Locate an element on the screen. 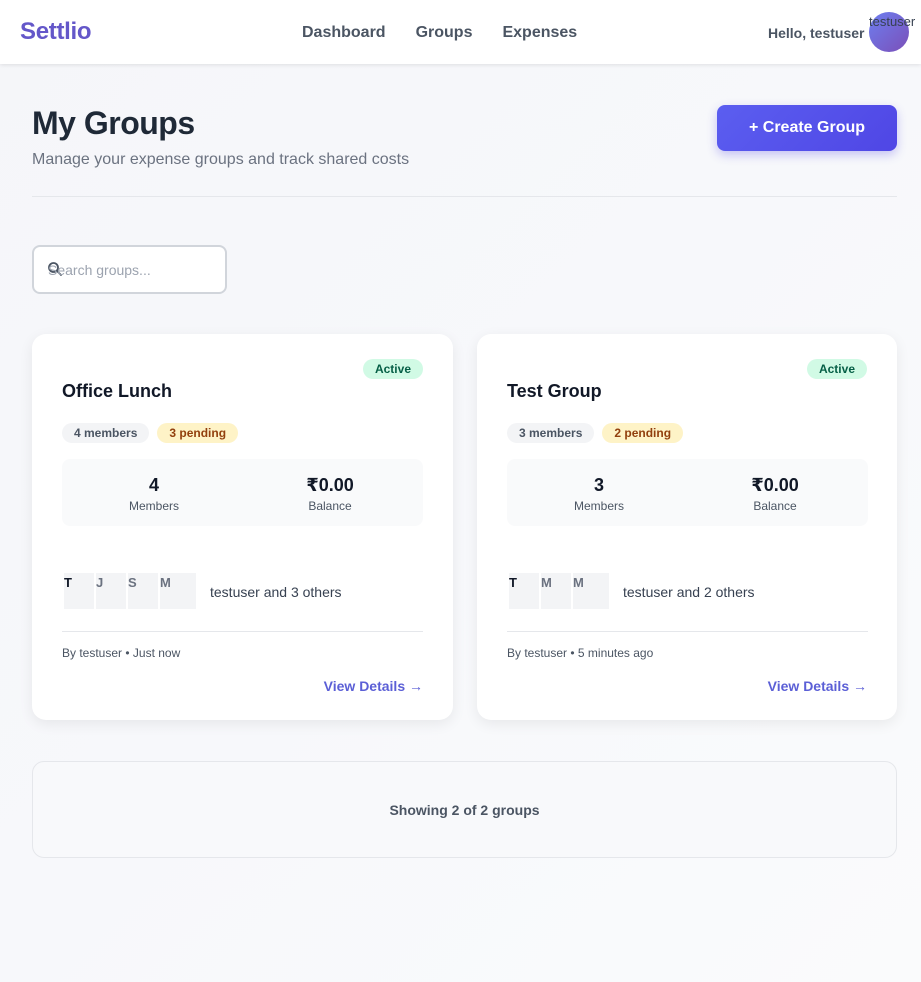  page-title: My Groups is located at coordinates (113, 123).